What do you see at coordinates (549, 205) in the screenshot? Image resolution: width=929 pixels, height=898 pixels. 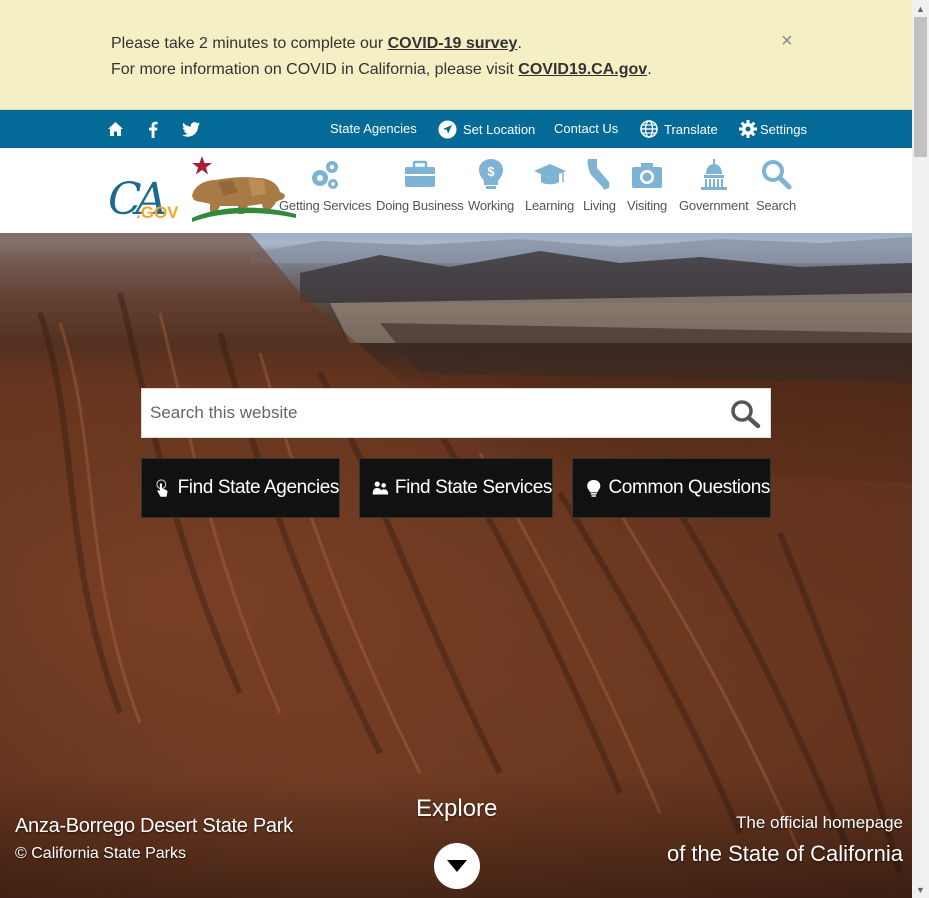 I see `nav-learning-label: Learning` at bounding box center [549, 205].